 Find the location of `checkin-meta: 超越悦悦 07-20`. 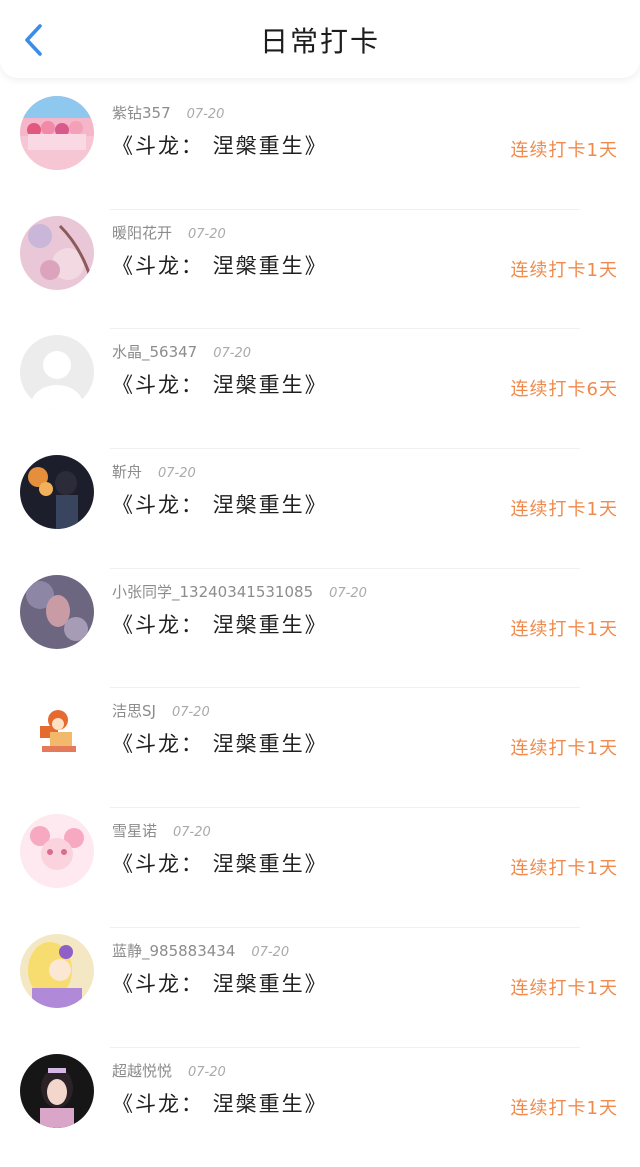

checkin-meta: 超越悦悦 07-20 is located at coordinates (169, 1070).